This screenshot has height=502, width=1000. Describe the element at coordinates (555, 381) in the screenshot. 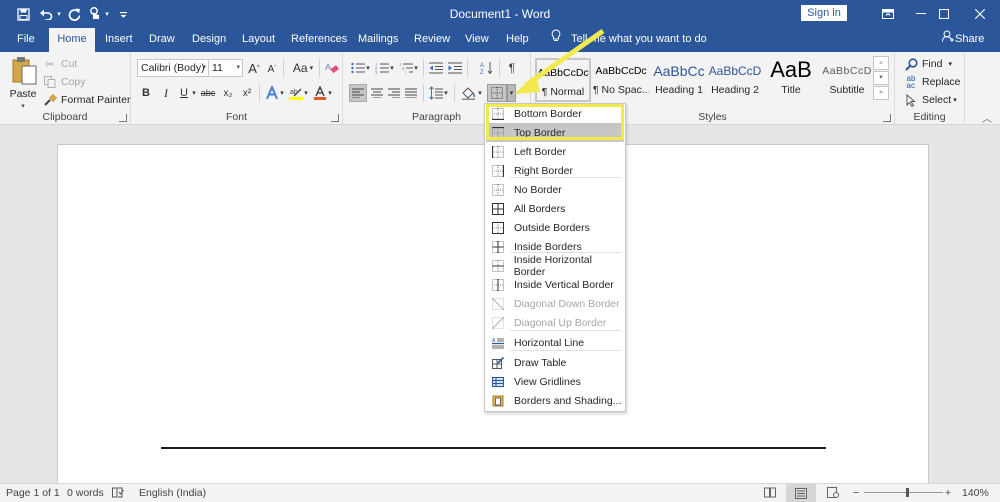

I see `menu-item-view-gridlines: View Gridlines` at that location.